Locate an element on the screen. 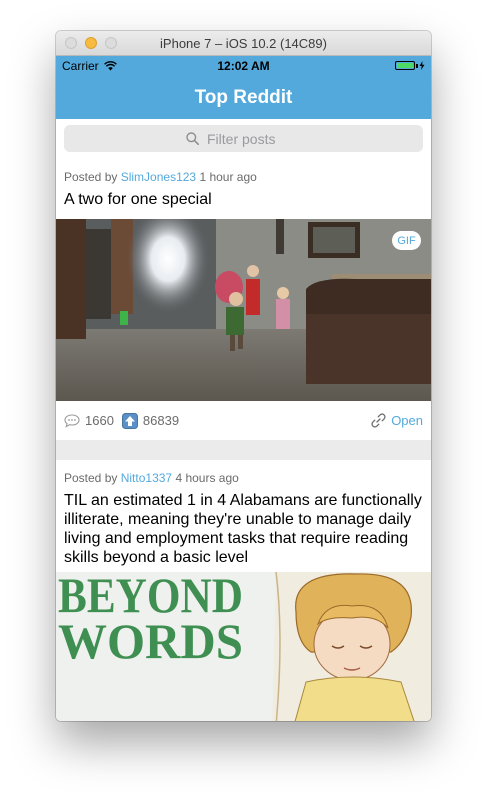  comment-bubble-icon is located at coordinates (72, 420).